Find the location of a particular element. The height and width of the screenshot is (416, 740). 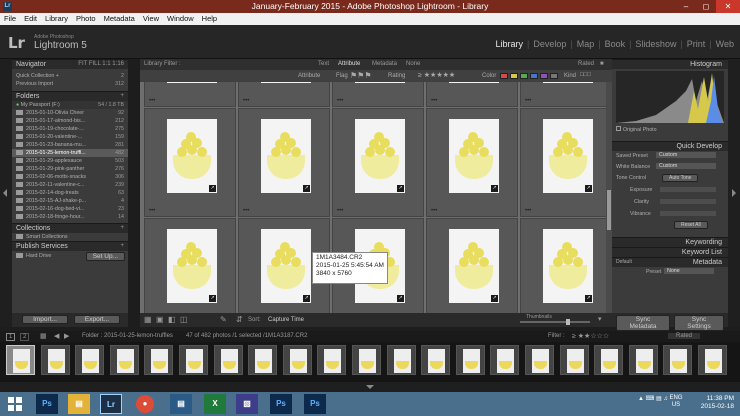

menu-photo: Photo is located at coordinates (86, 18).